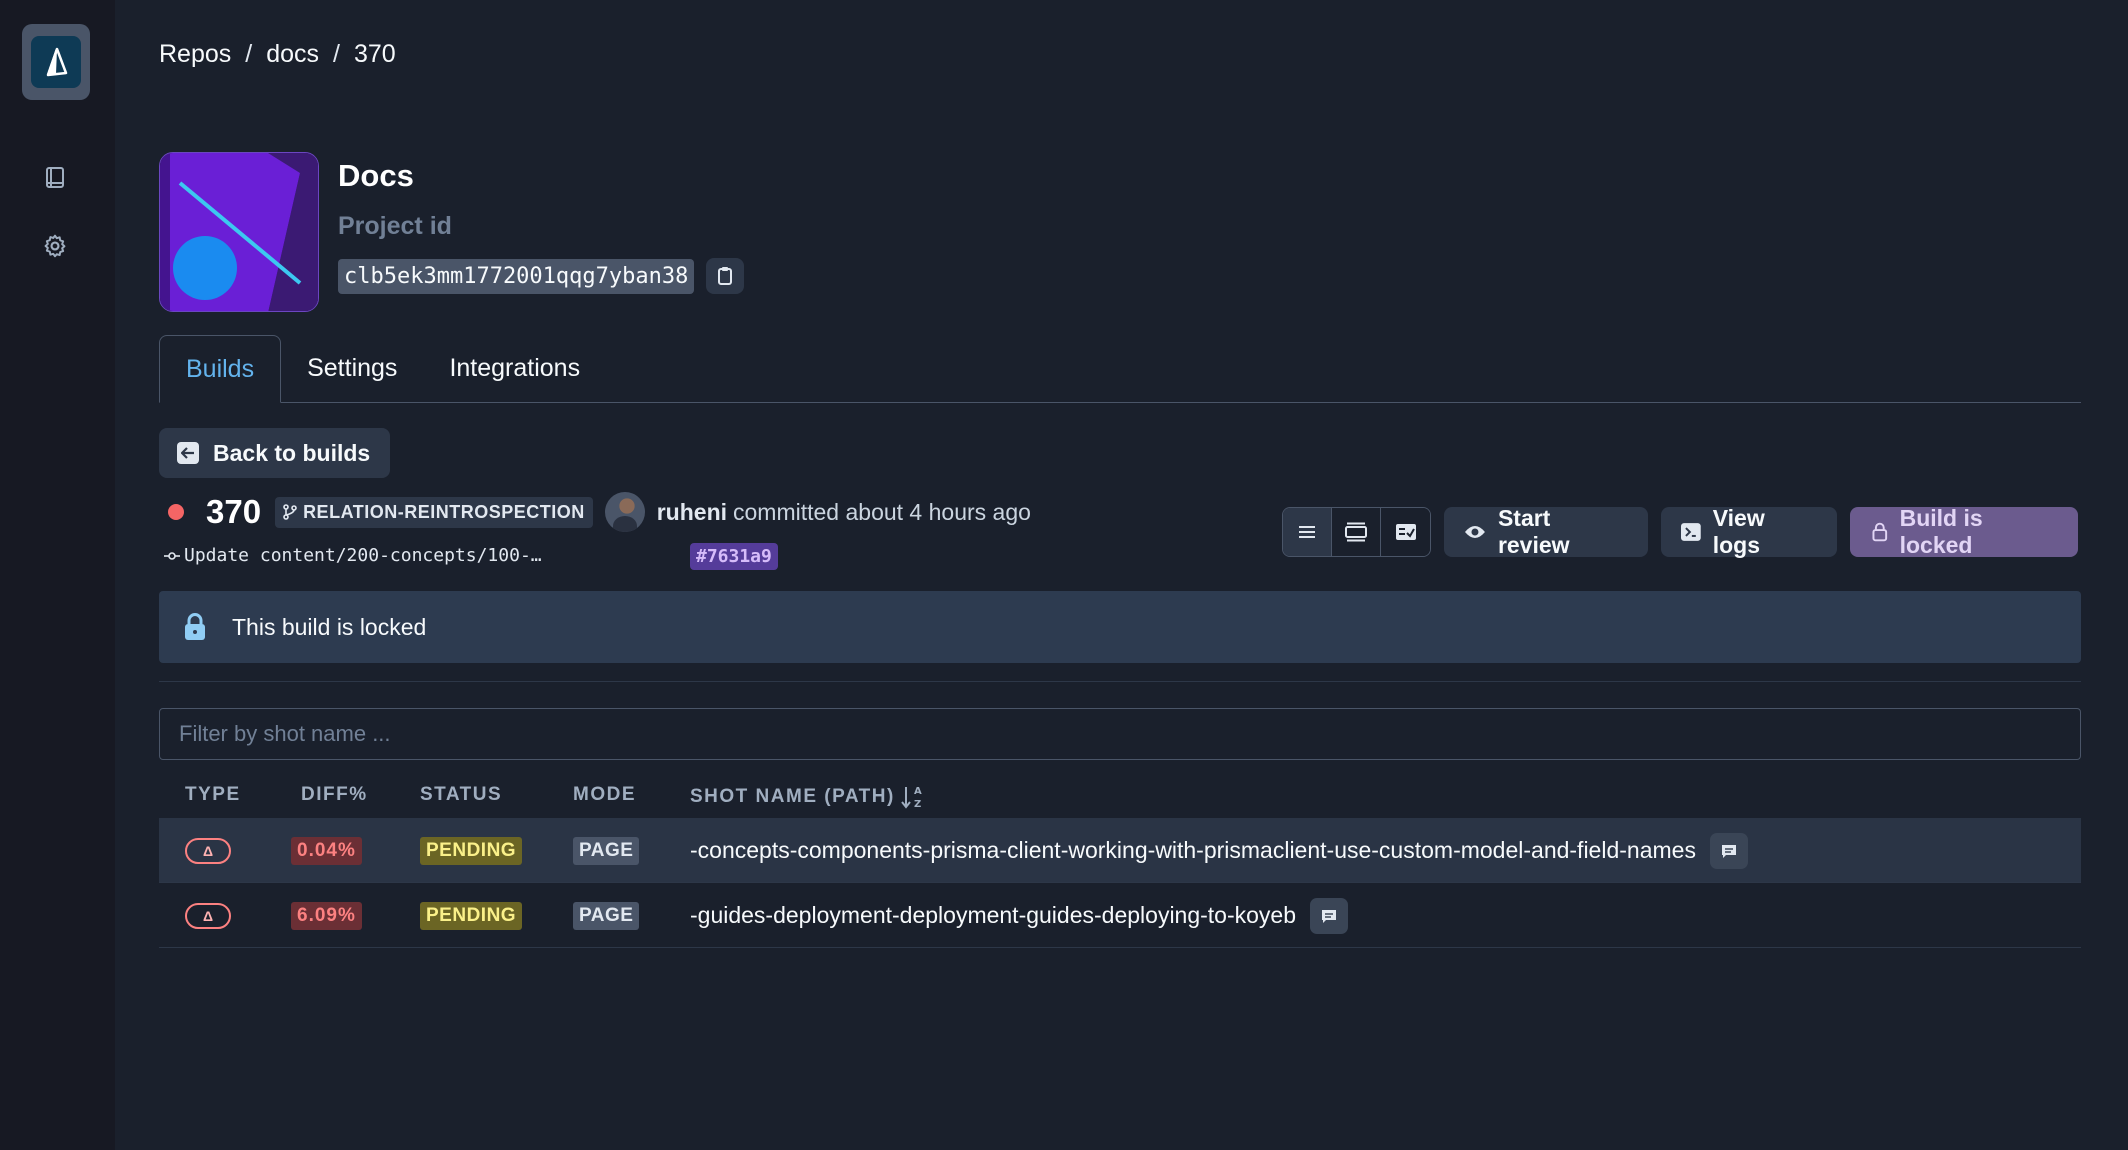  I want to click on build-toolbar: Start review View logs Build is locked, so click(1680, 531).